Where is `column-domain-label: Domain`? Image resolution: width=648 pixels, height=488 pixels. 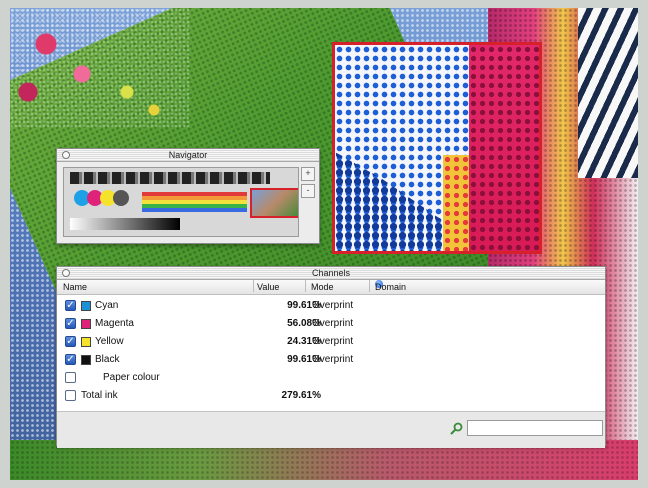
column-domain-label: Domain is located at coordinates (391, 287).